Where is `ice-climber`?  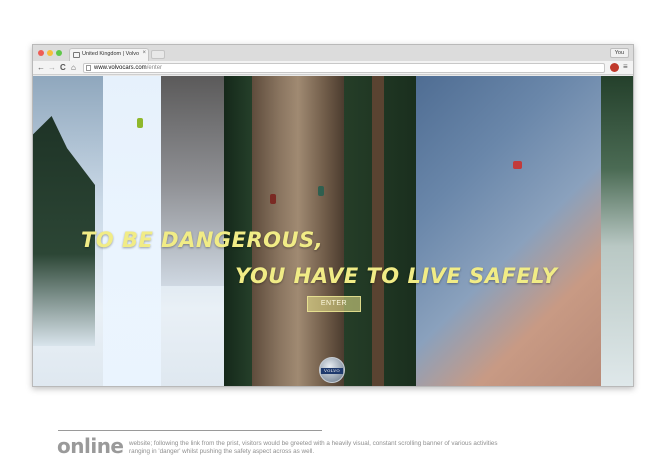 ice-climber is located at coordinates (140, 123).